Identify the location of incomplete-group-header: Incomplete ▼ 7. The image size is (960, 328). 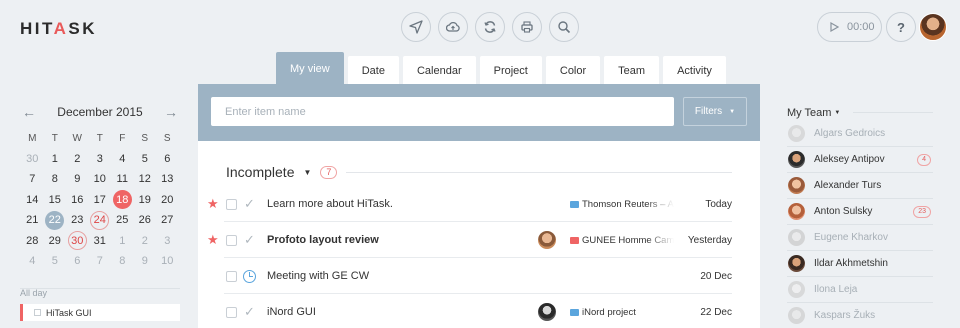
(282, 172).